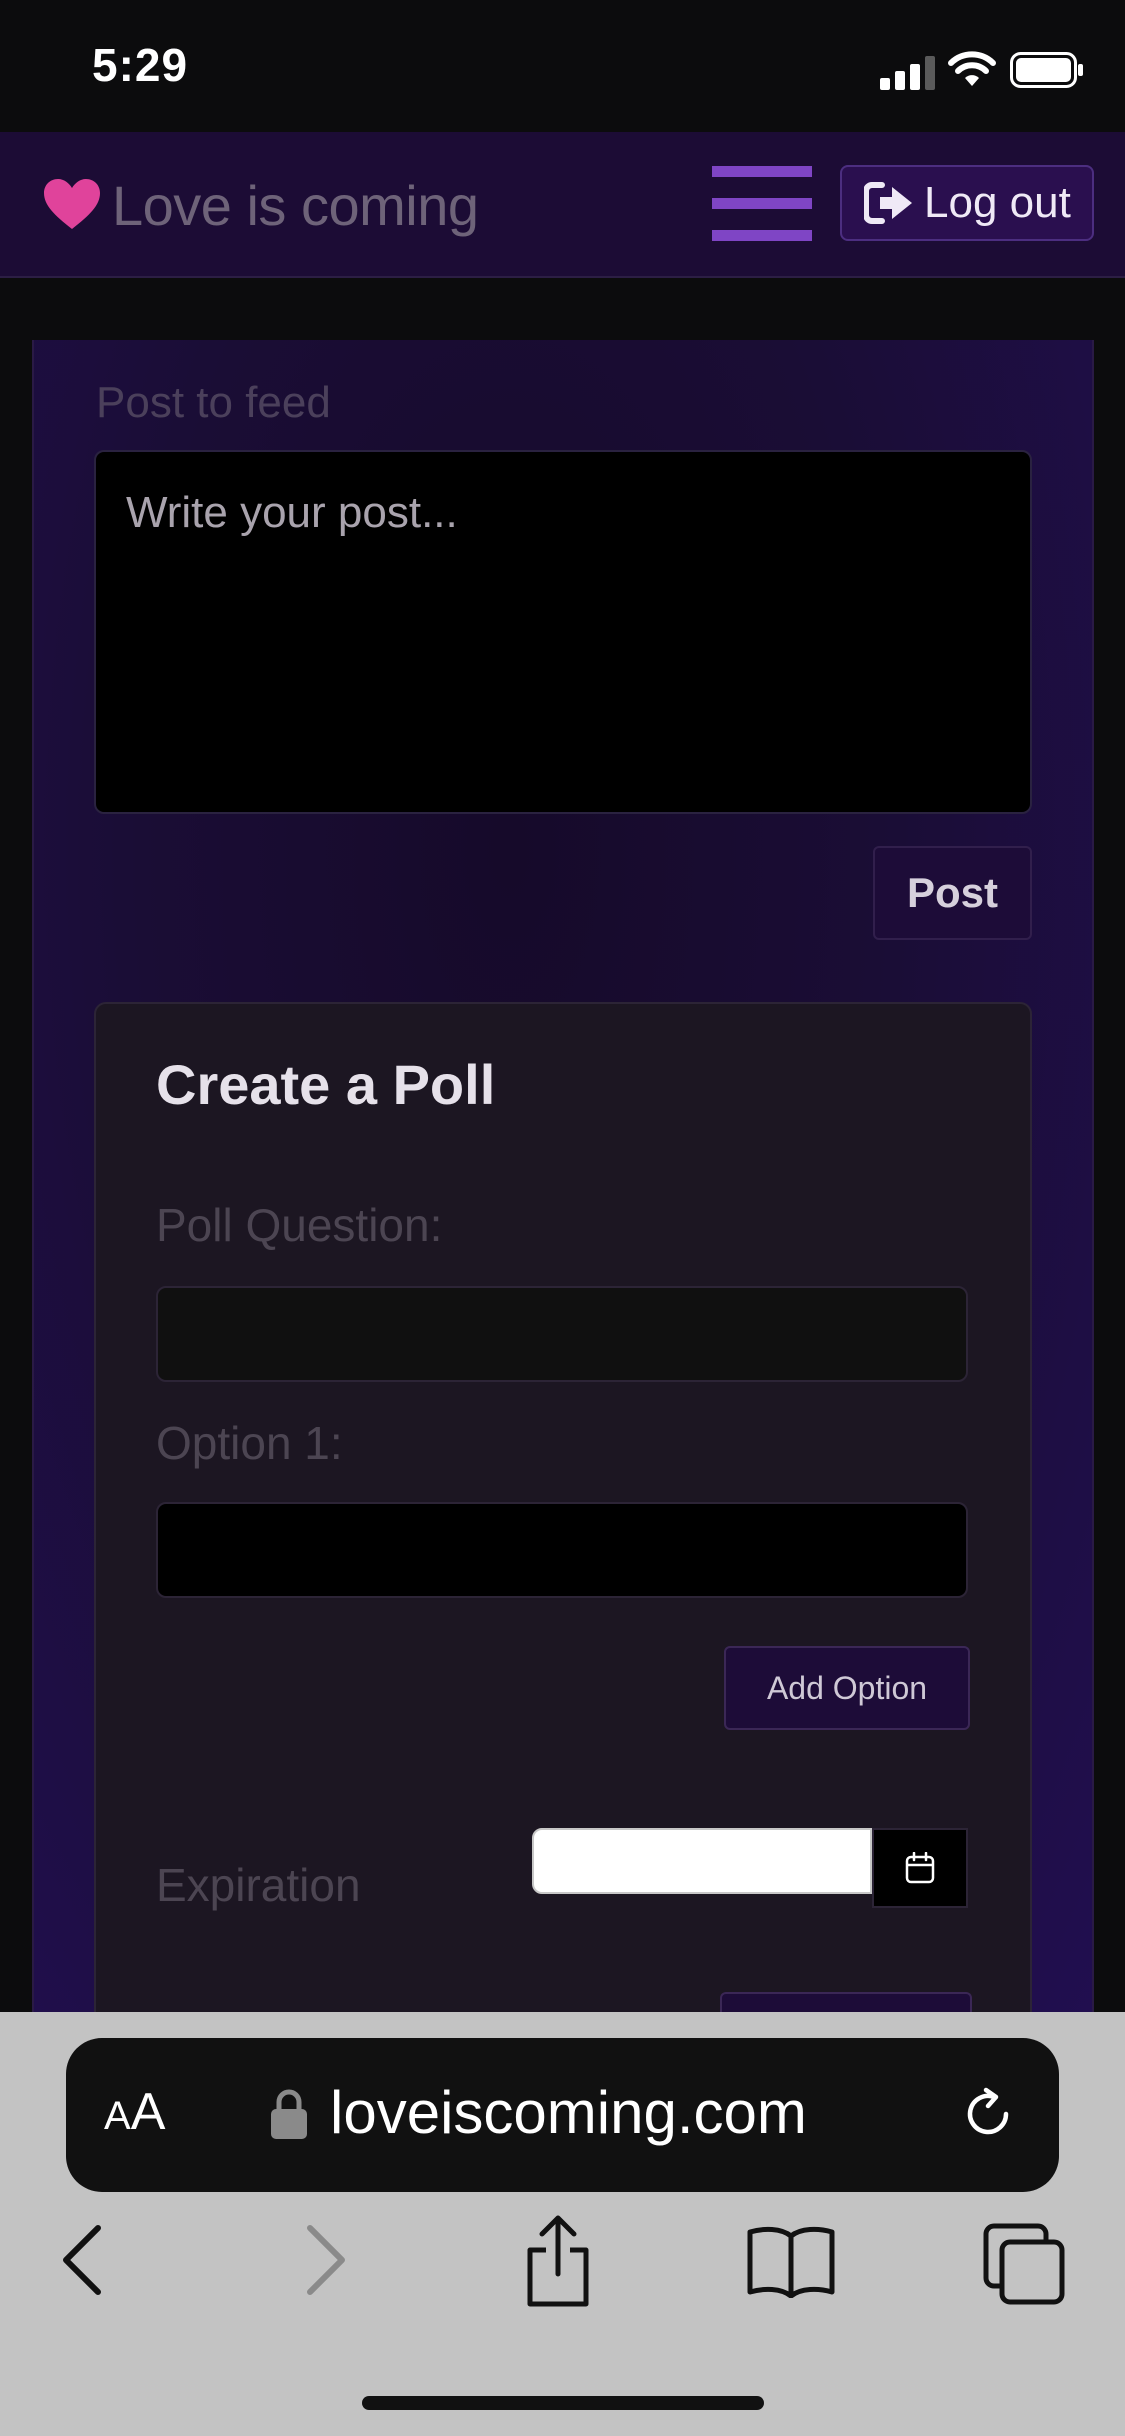  What do you see at coordinates (148, 2112) in the screenshot?
I see `text-size-large: A` at bounding box center [148, 2112].